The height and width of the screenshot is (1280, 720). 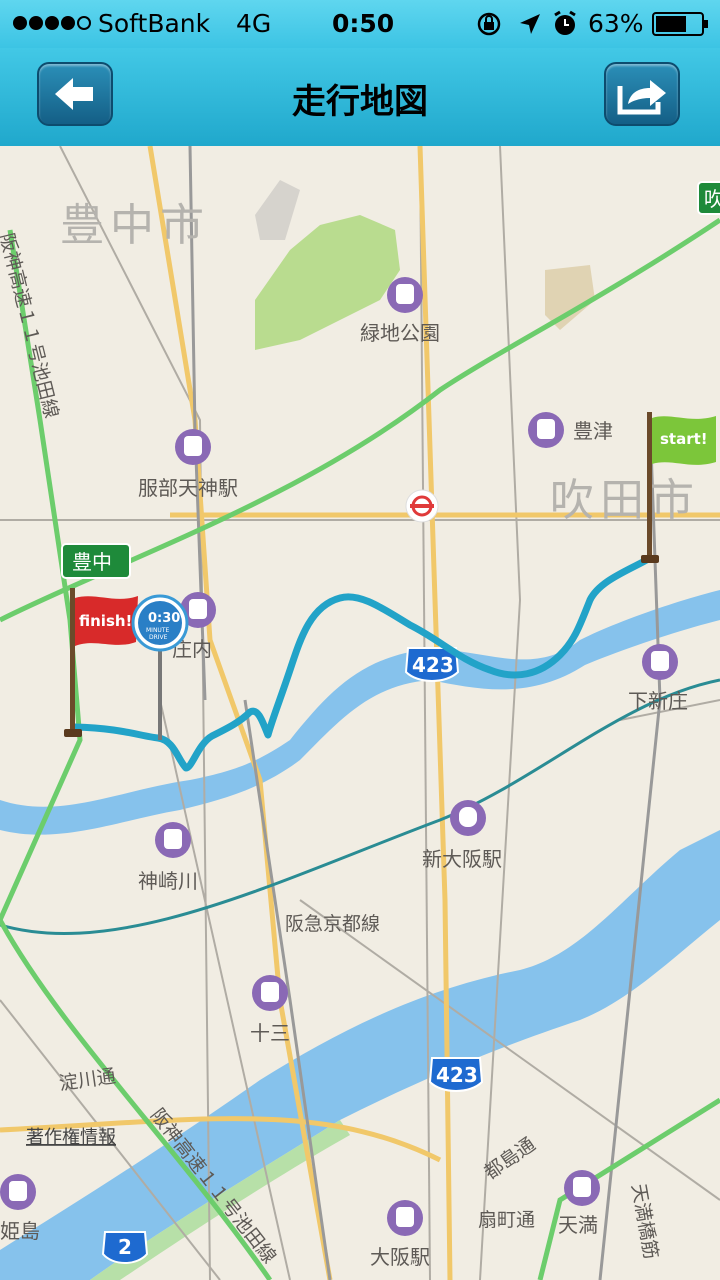 I want to click on svg-text: 2, so click(x=125, y=1247).